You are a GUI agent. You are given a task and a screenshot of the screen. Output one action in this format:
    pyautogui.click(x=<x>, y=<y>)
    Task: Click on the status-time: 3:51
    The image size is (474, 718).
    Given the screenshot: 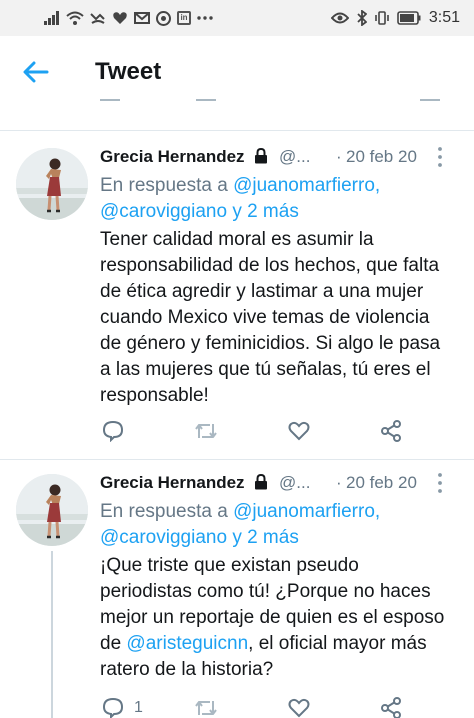 What is the action you would take?
    pyautogui.click(x=444, y=17)
    